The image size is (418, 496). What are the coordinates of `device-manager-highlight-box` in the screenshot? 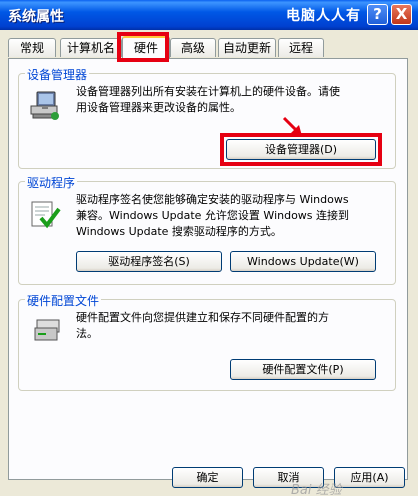 It's located at (301, 149).